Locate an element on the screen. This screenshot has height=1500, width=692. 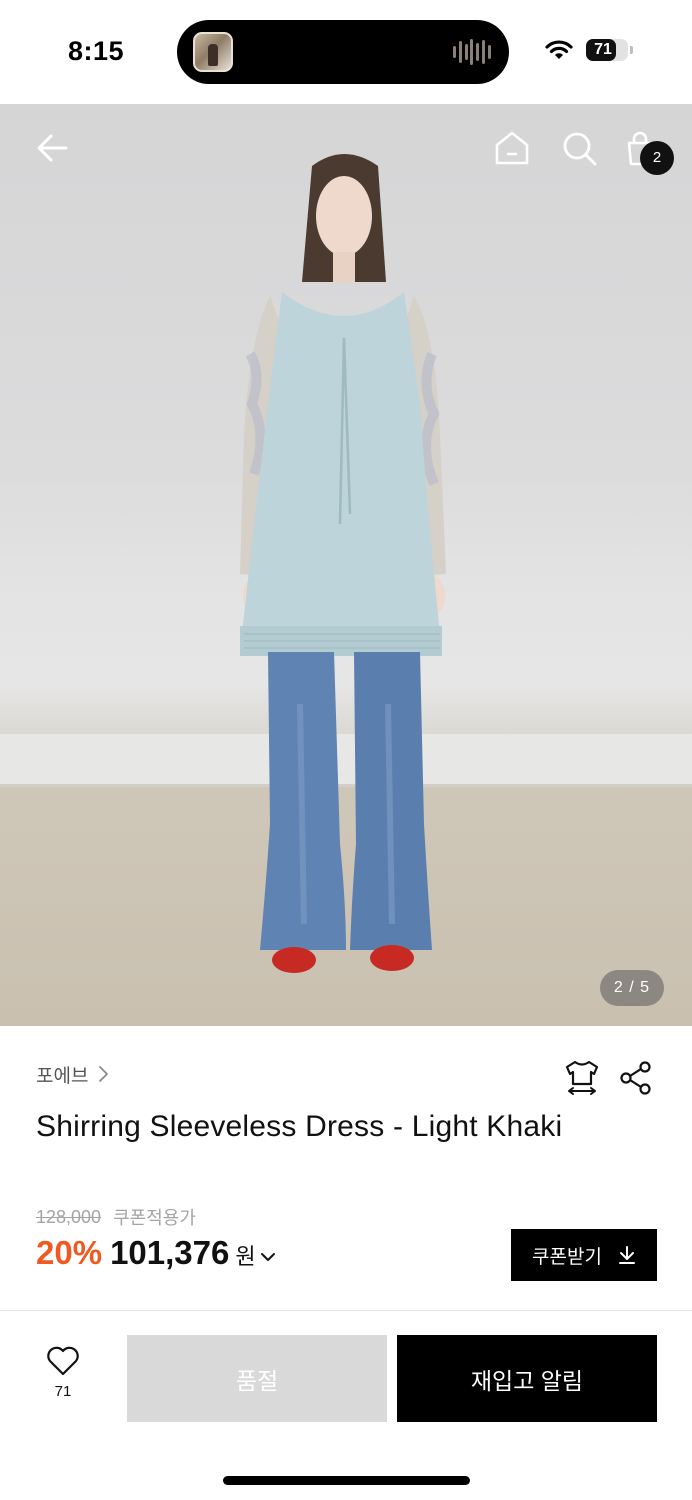
search-icon is located at coordinates (580, 149).